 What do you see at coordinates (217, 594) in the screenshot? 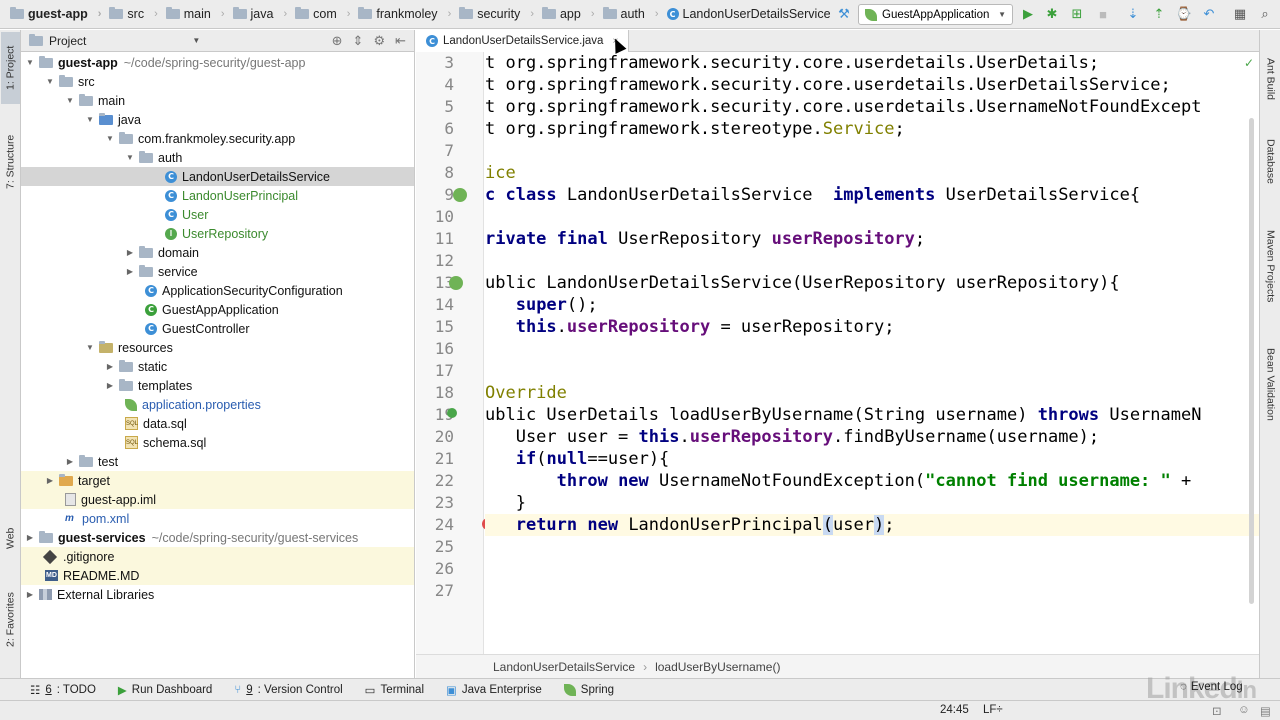
I see `tree-item-external-libraries: ▶ External Libraries` at bounding box center [217, 594].